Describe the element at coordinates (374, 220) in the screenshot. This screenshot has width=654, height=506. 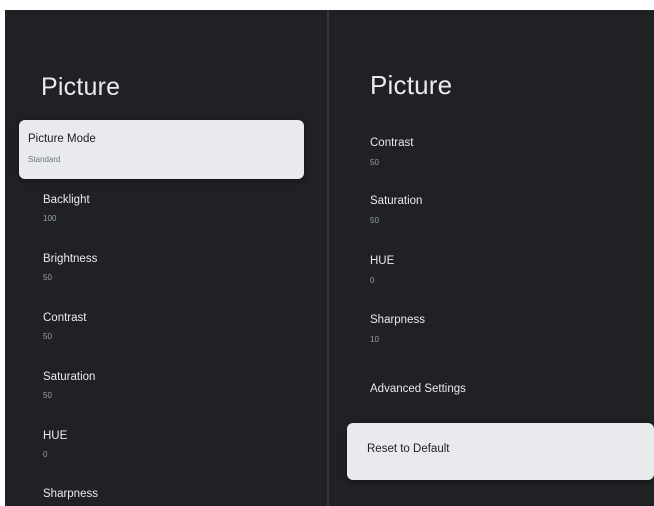
I see `submenu-saturation-value: 50` at that location.